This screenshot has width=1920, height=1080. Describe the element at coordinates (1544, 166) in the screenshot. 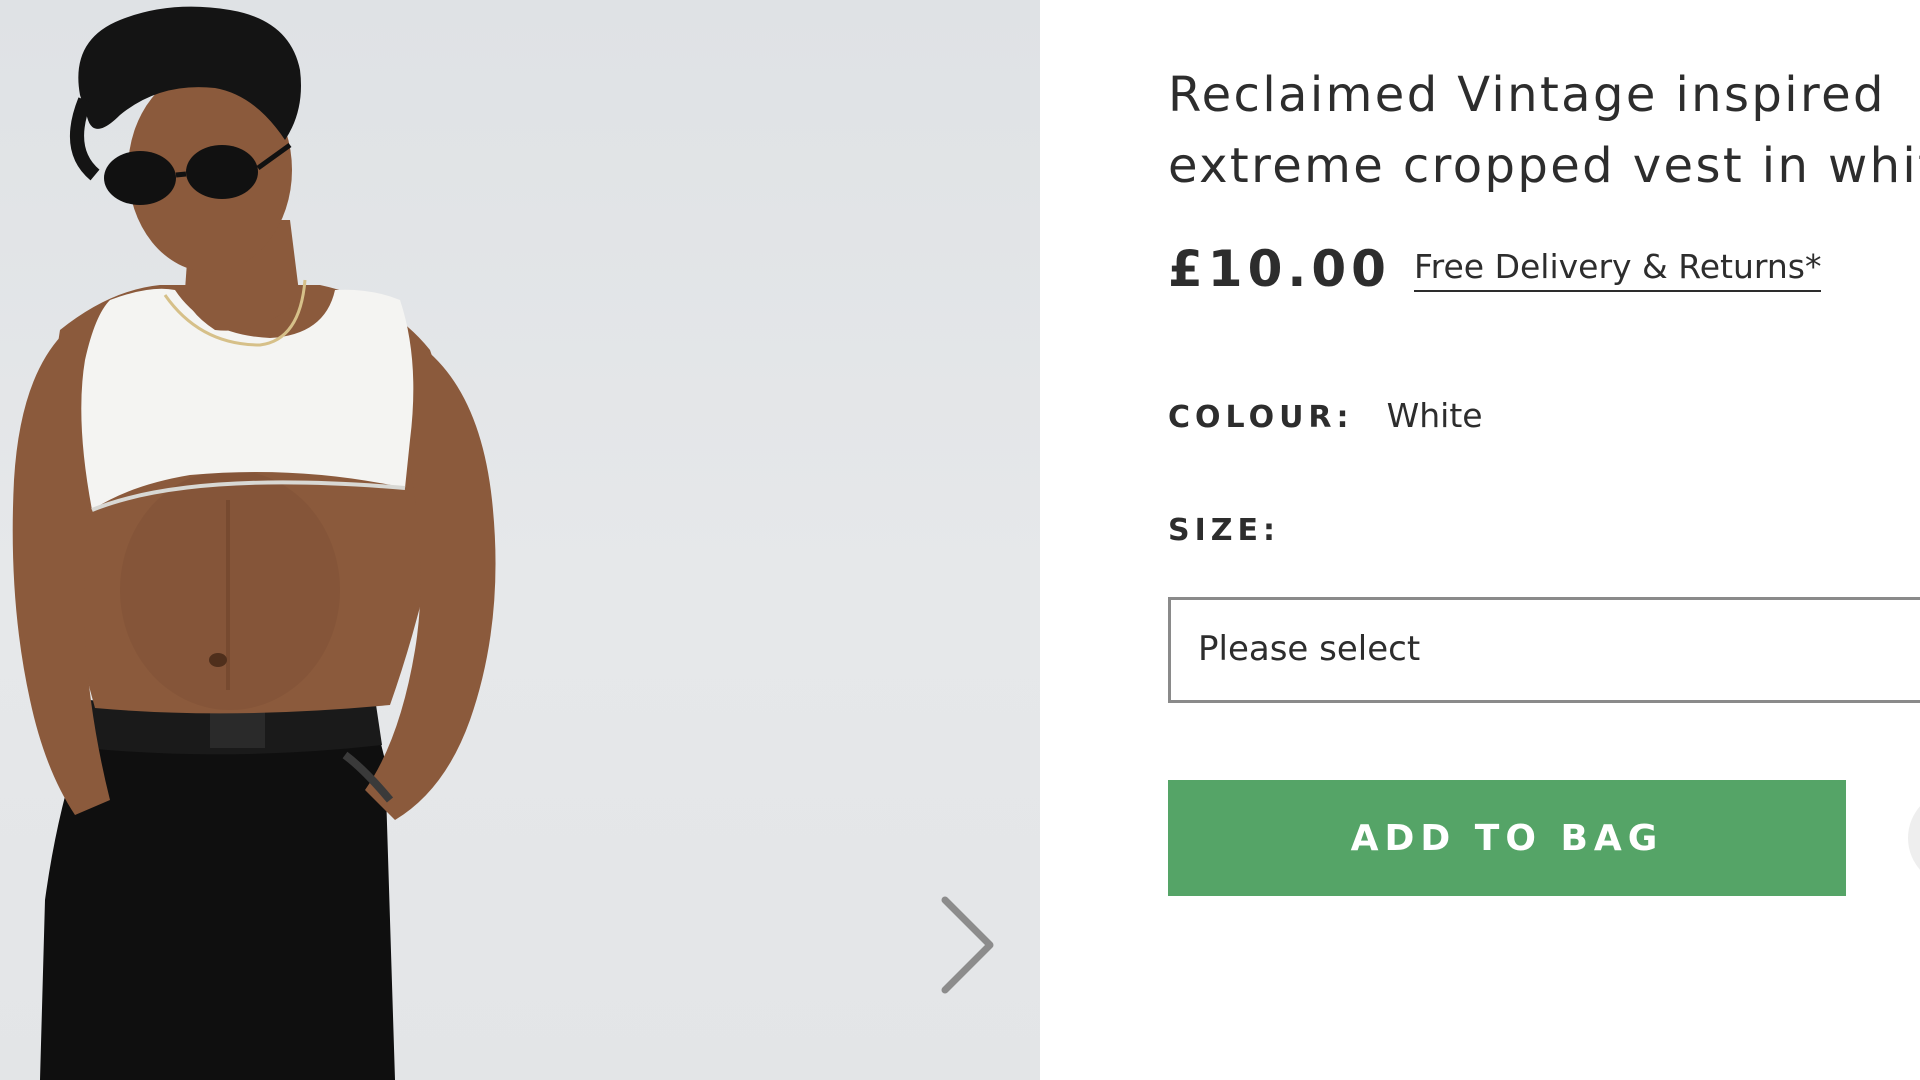

I see `product-title-line-2: extreme cropped vest in white` at that location.